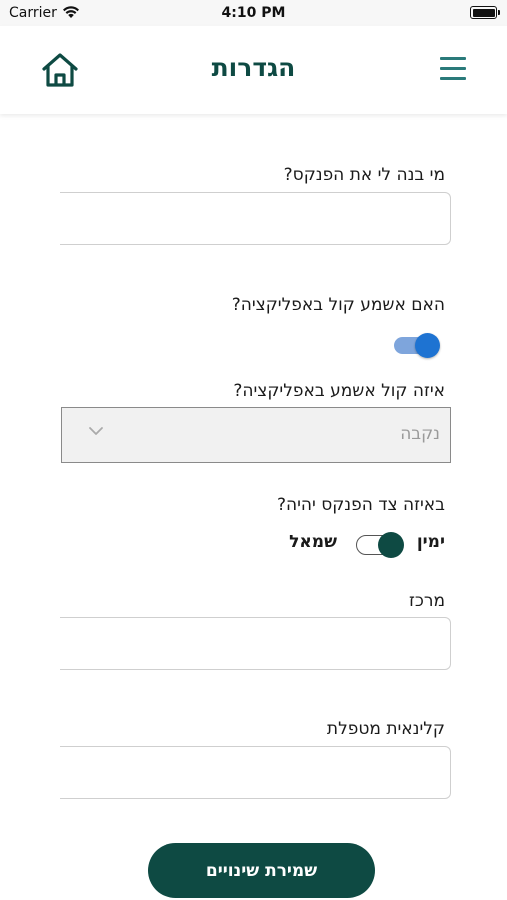 The width and height of the screenshot is (507, 900). What do you see at coordinates (420, 434) in the screenshot?
I see `voice-selected-value: נקבה` at bounding box center [420, 434].